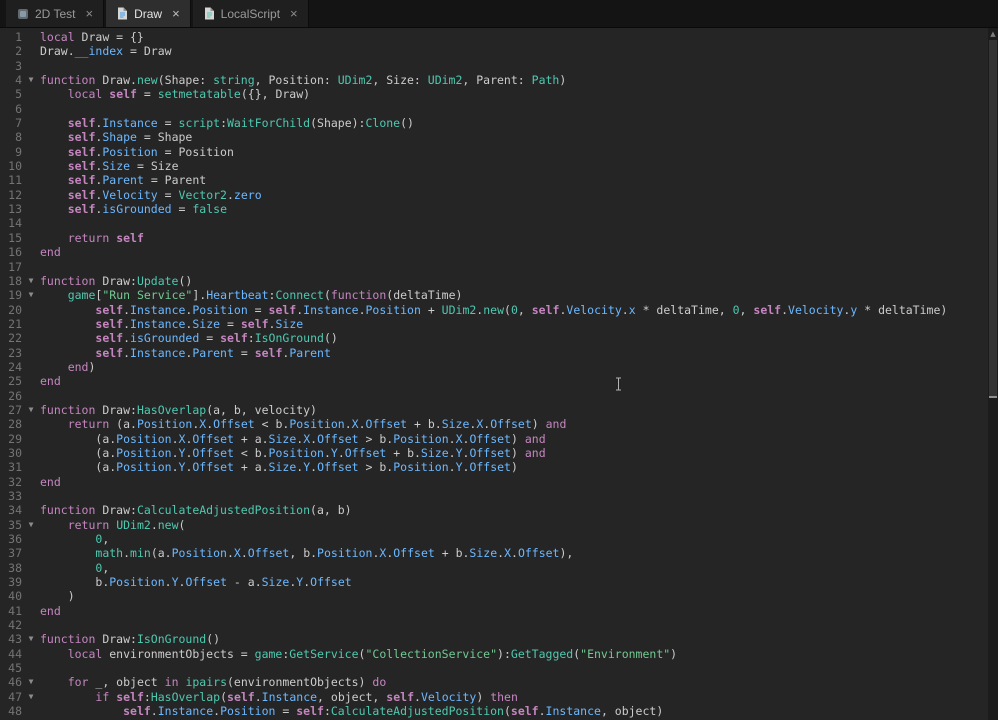 The image size is (998, 720). I want to click on scrollbar-thumb, so click(993, 219).